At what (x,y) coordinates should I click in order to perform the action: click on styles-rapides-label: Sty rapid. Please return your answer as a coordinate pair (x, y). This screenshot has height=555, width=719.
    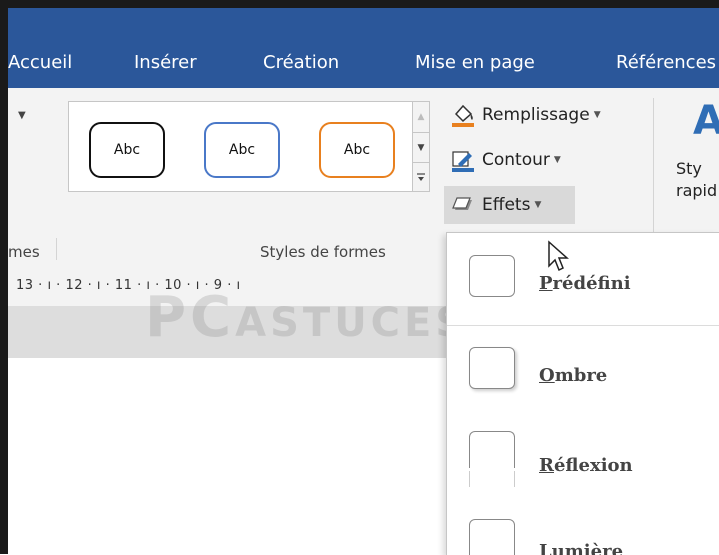
    Looking at the image, I should click on (696, 180).